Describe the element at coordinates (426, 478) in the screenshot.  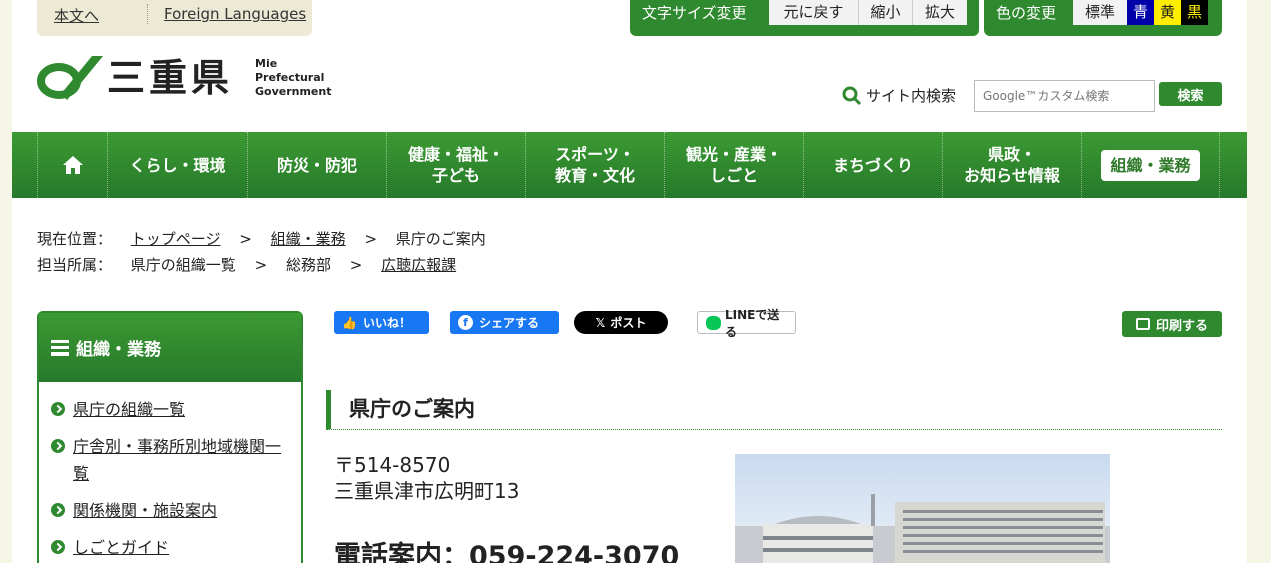
I see `address-block: 〒514-8570 三重県津市広明町13` at that location.